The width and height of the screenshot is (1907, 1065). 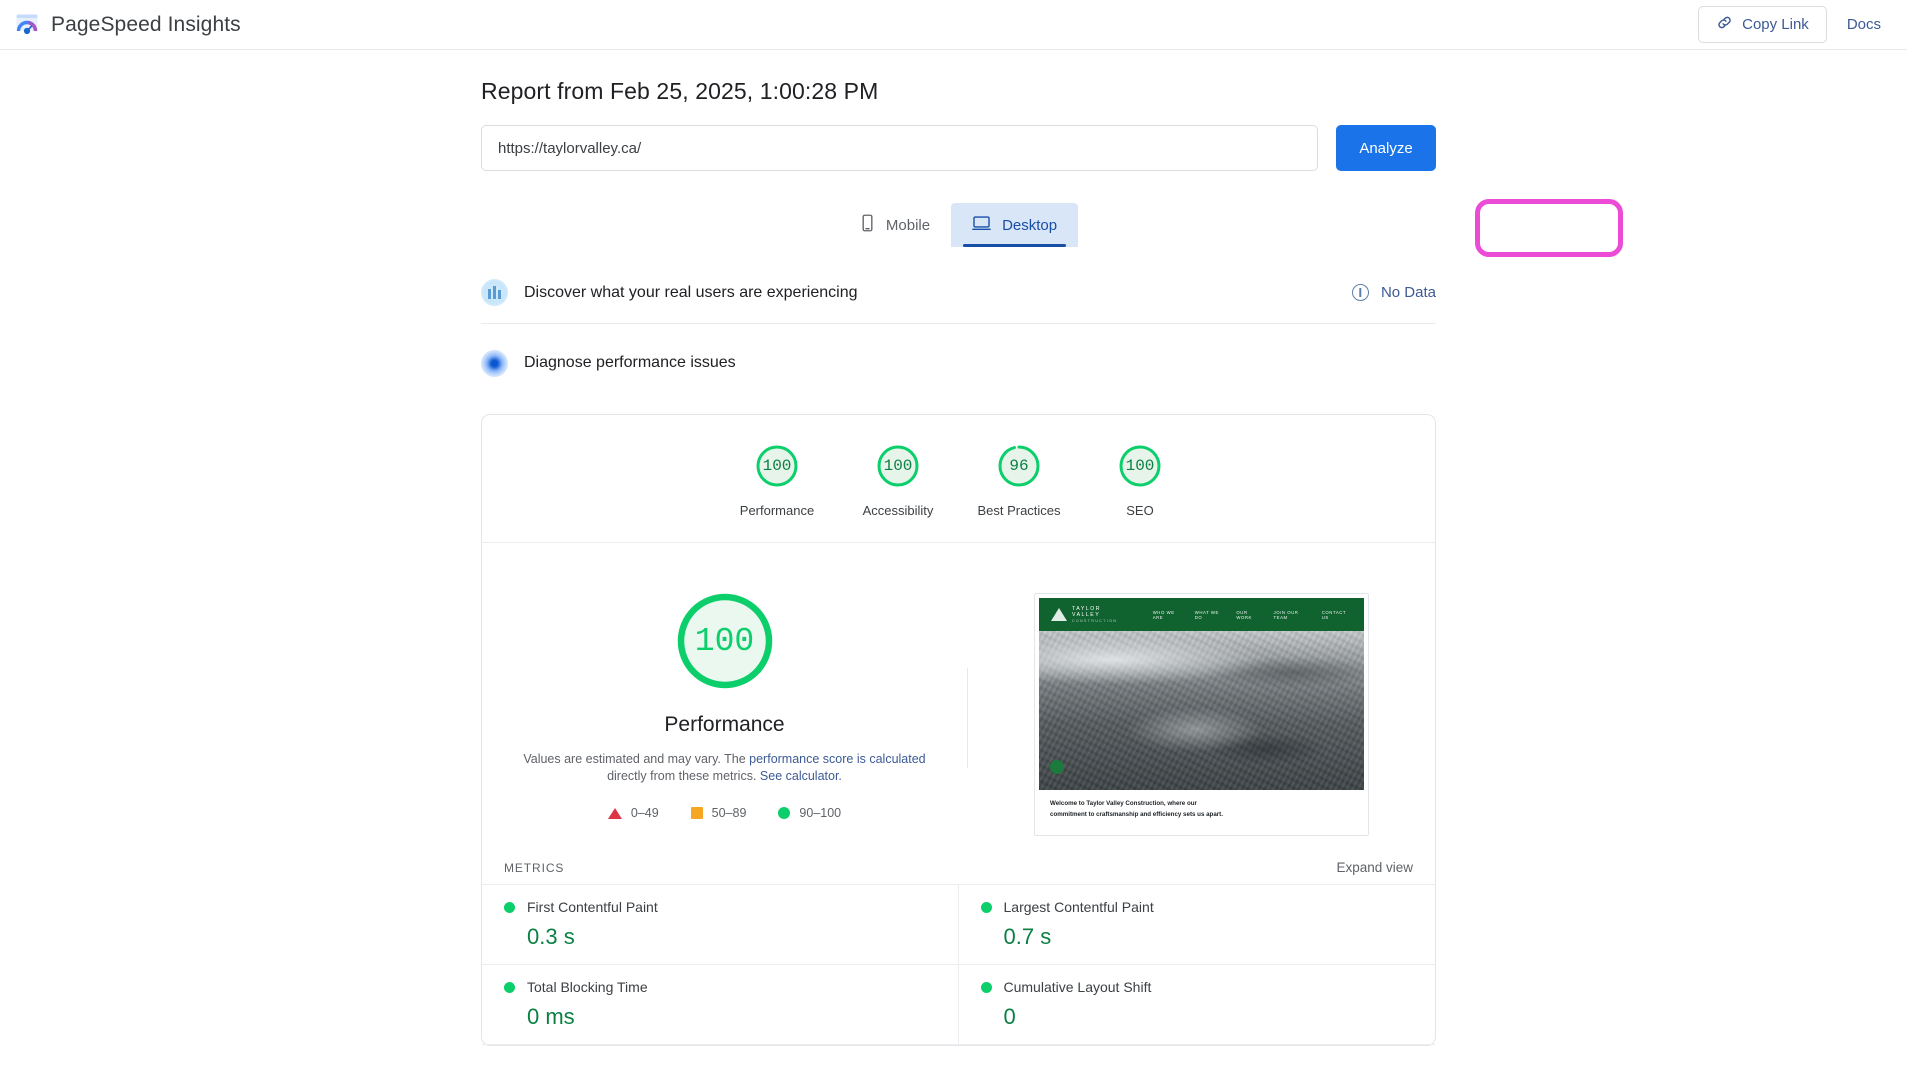 What do you see at coordinates (720, 907) in the screenshot?
I see `metric-header: First Contentful Paint` at bounding box center [720, 907].